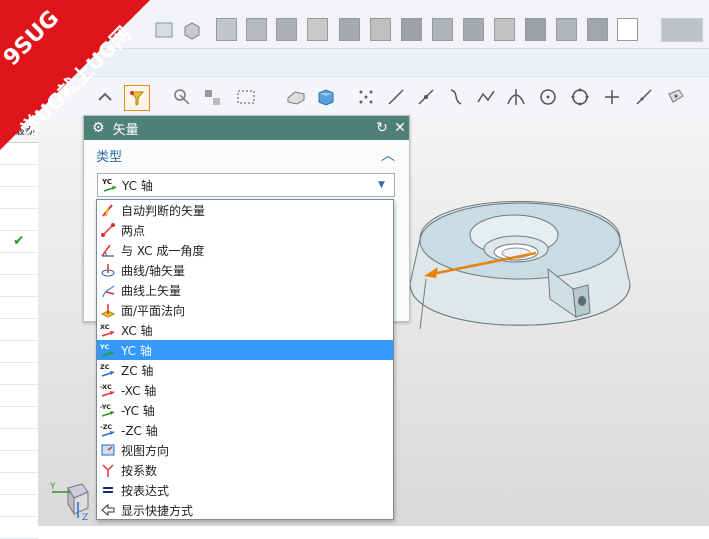 Image resolution: width=709 pixels, height=539 pixels. Describe the element at coordinates (245, 370) in the screenshot. I see `dropdown-item: ZC ZC 轴` at that location.